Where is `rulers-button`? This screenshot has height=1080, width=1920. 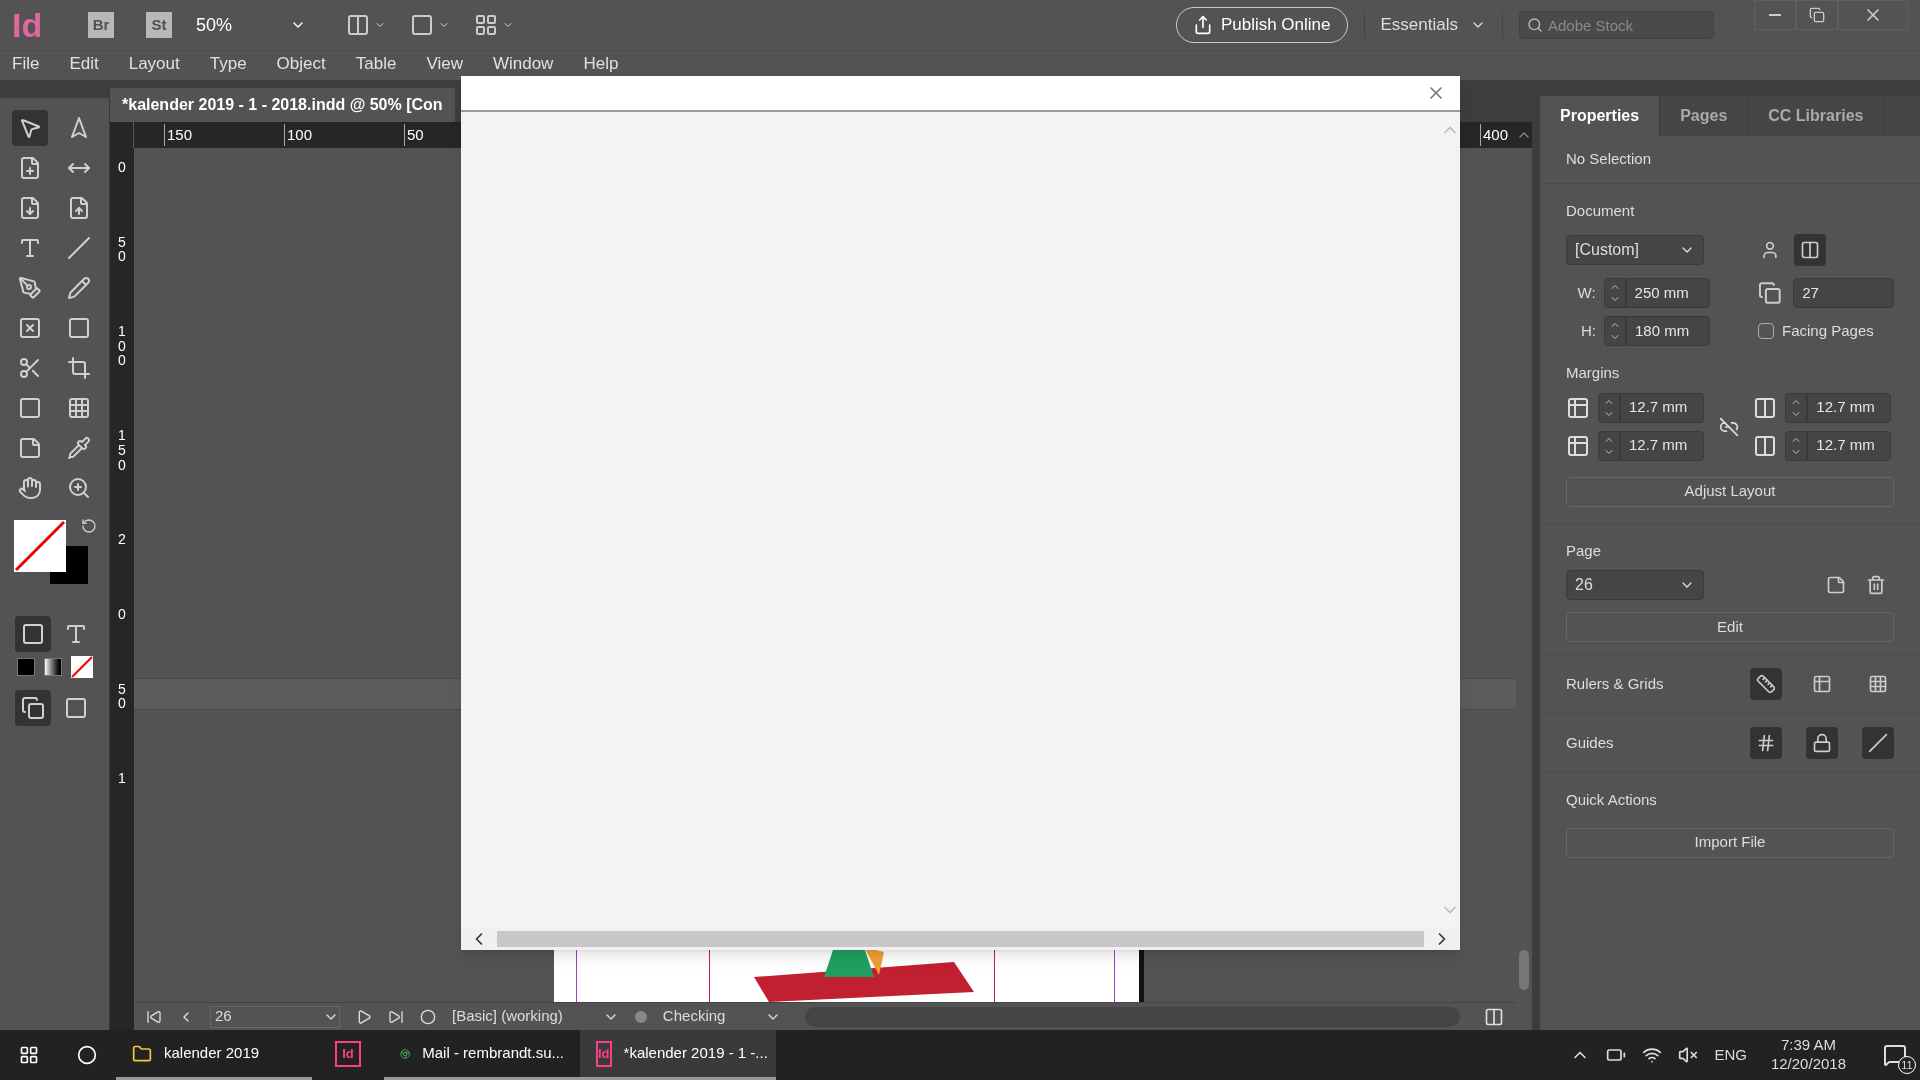
rulers-button is located at coordinates (1766, 684).